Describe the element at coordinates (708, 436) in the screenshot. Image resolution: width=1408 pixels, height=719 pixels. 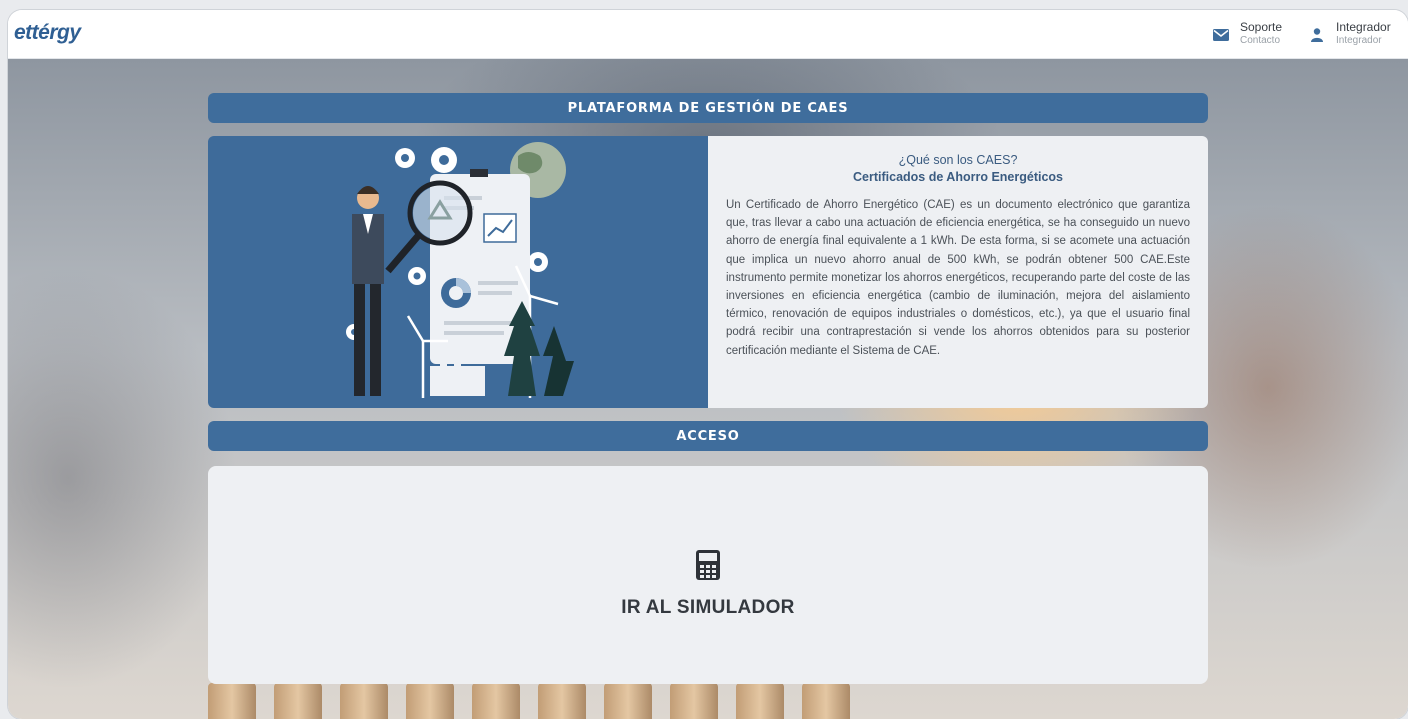
I see `access-title-bar: ACCESO` at that location.